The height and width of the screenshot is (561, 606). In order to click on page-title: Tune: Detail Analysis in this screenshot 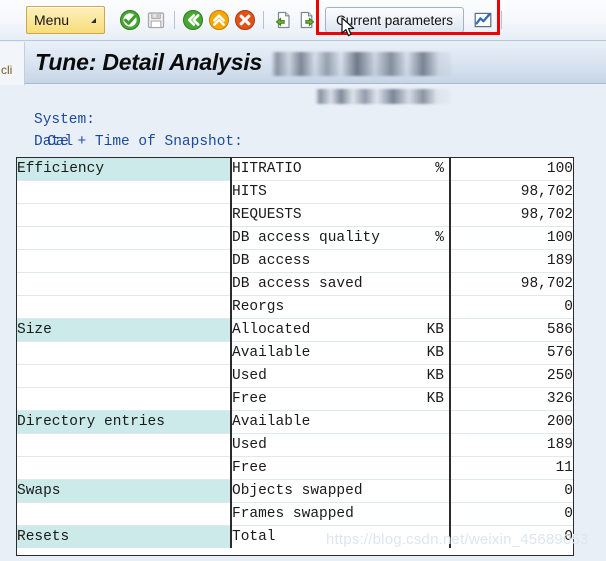, I will do `click(149, 62)`.